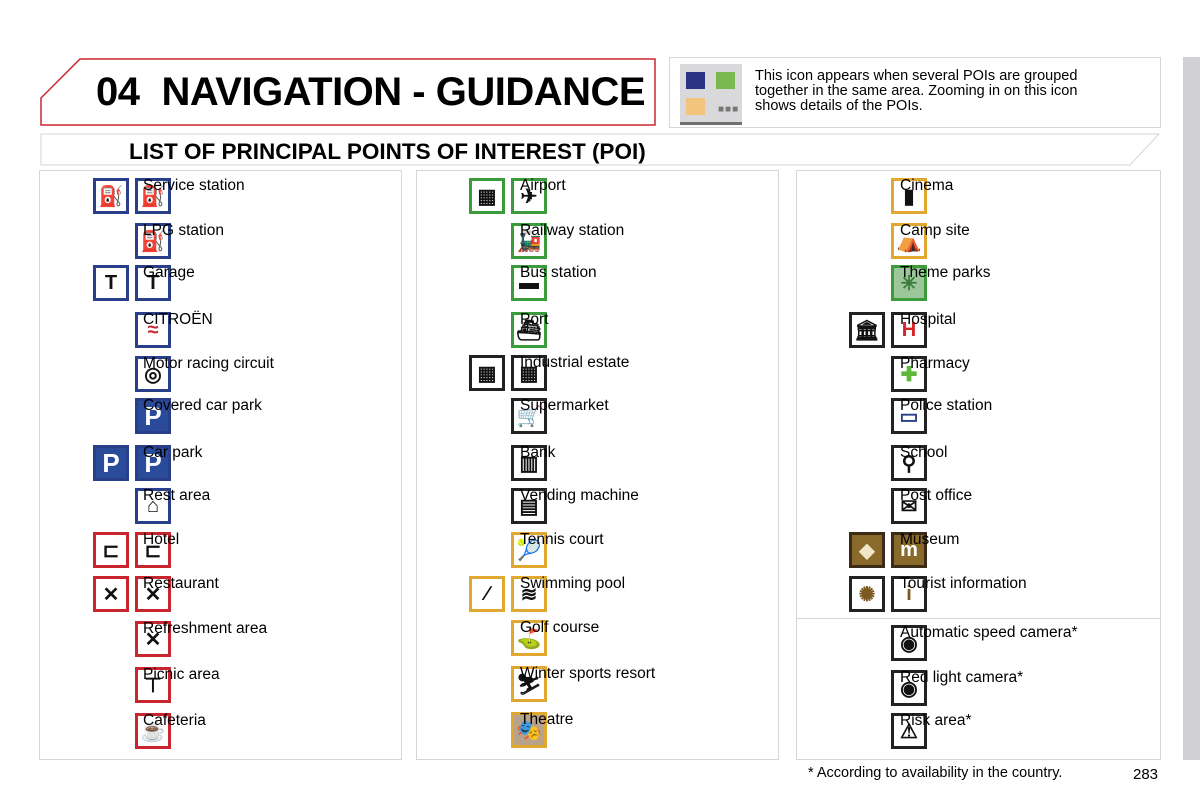 The image size is (1200, 800). Describe the element at coordinates (111, 550) in the screenshot. I see `bed-icon: ⊏` at that location.